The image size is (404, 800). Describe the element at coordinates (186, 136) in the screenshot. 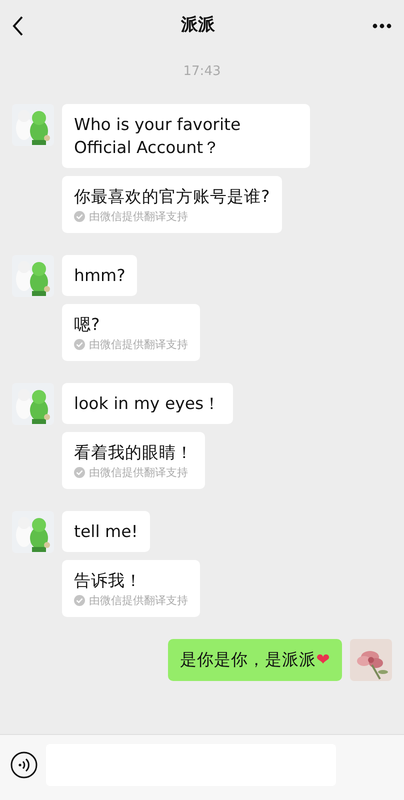

I see `message-bubble: Who is your favorite Official Account？` at that location.